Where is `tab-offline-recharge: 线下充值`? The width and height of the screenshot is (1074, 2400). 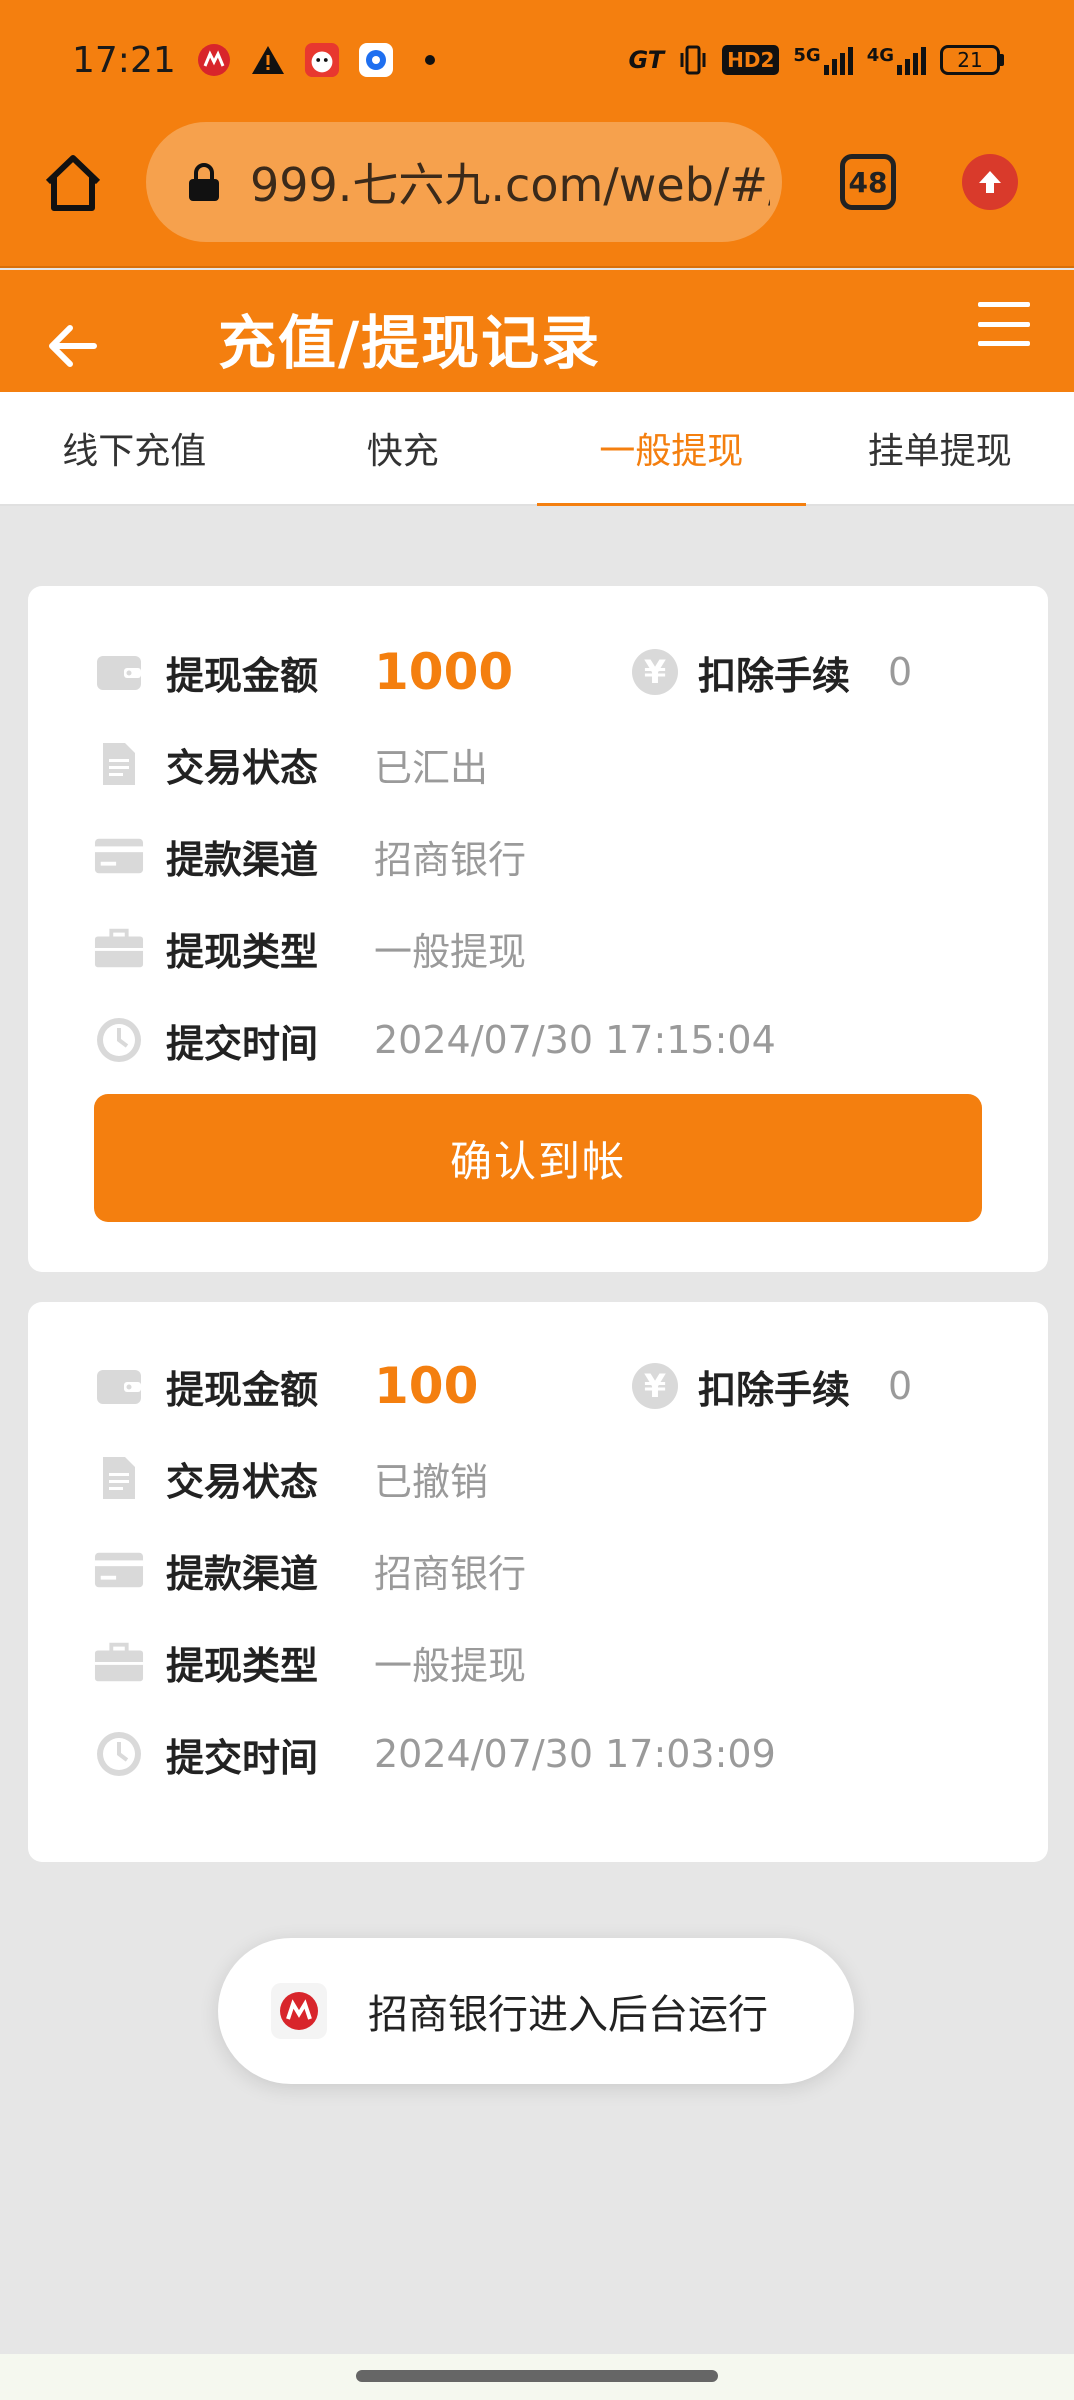 tab-offline-recharge: 线下充值 is located at coordinates (134, 448).